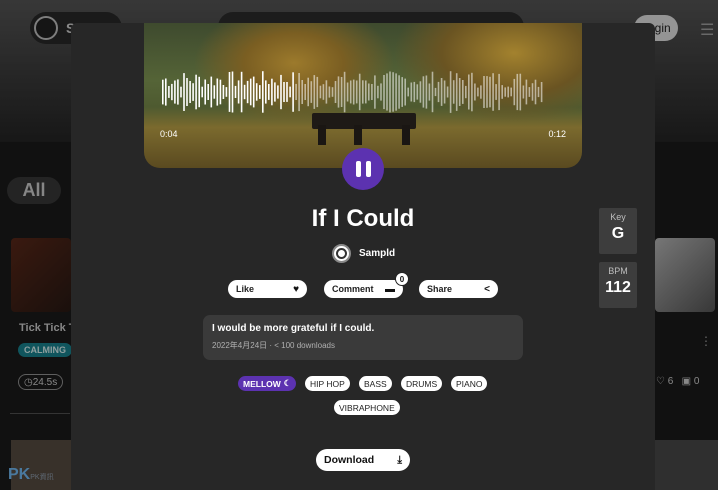 Image resolution: width=718 pixels, height=490 pixels. What do you see at coordinates (169, 134) in the screenshot?
I see `time-current: 0:04` at bounding box center [169, 134].